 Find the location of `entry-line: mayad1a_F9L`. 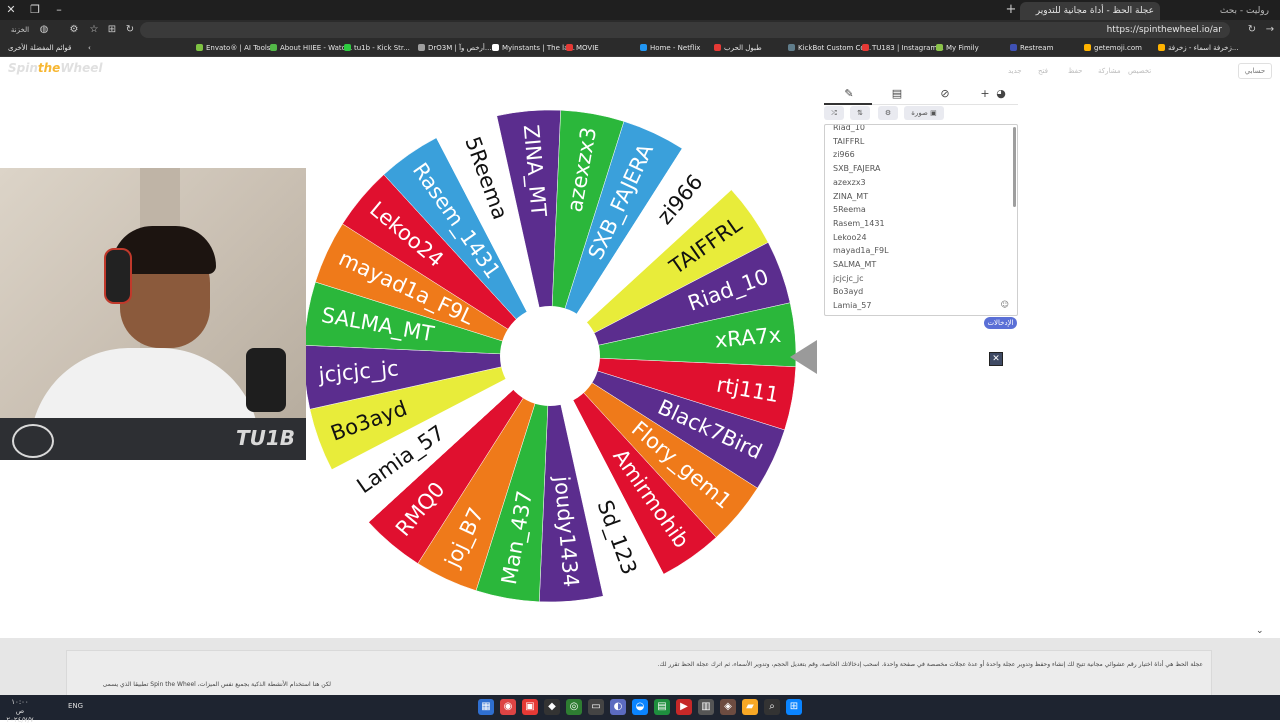

entry-line: mayad1a_F9L is located at coordinates (861, 251).